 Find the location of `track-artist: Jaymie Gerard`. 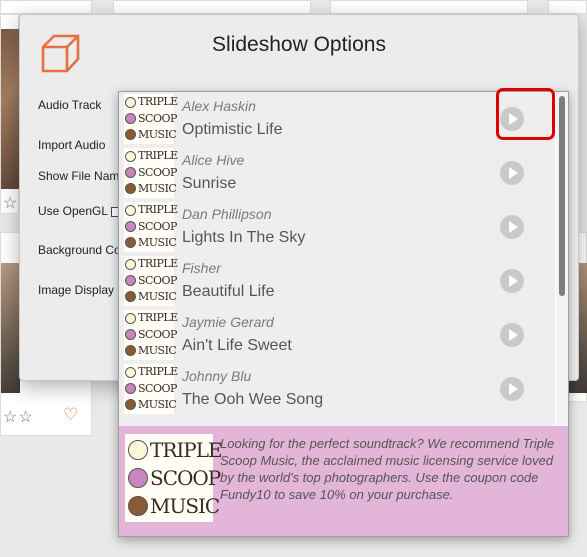

track-artist: Jaymie Gerard is located at coordinates (228, 322).